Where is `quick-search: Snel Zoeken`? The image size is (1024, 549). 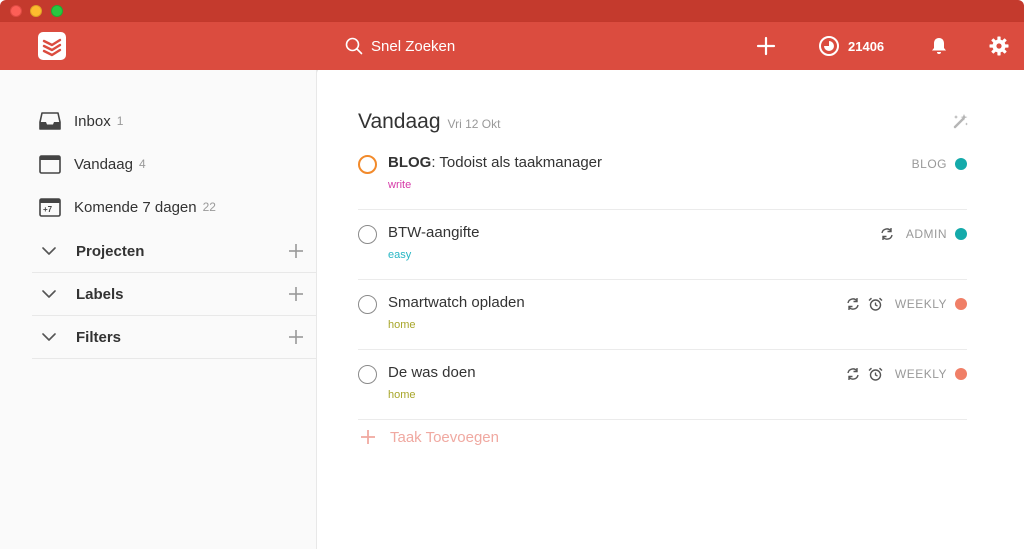
quick-search: Snel Zoeken is located at coordinates (400, 46).